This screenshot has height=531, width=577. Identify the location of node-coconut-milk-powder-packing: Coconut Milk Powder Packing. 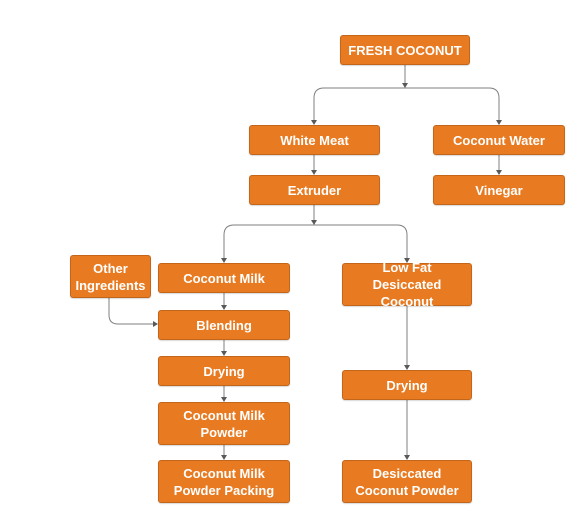
(224, 481).